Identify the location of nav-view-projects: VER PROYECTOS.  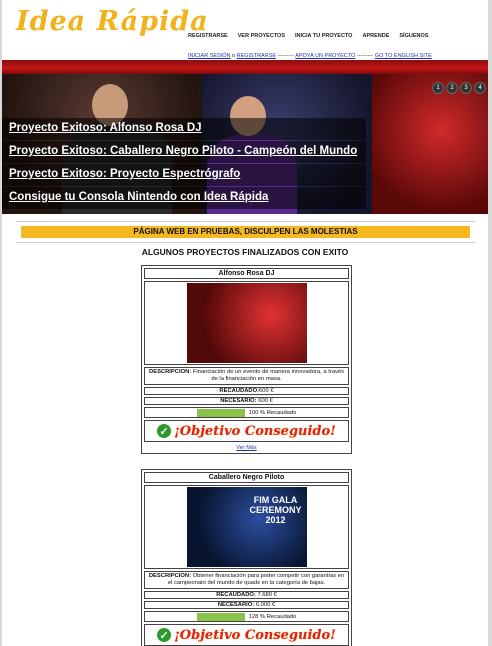
(261, 38).